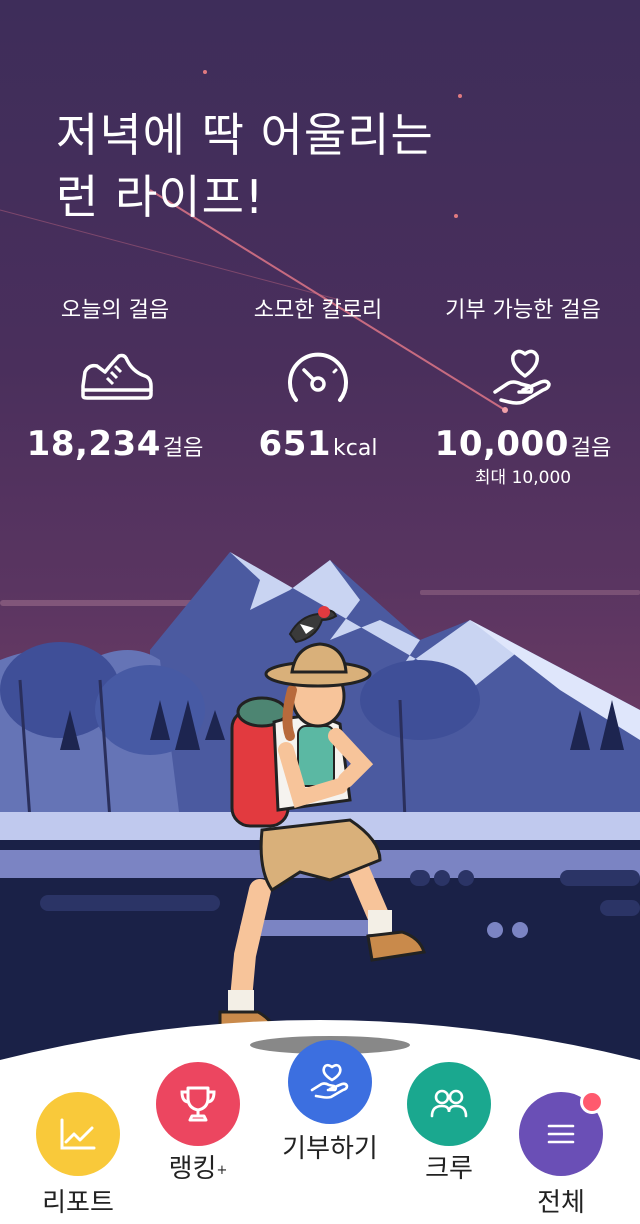  What do you see at coordinates (78, 1203) in the screenshot?
I see `nav-report-label: 리포트` at bounding box center [78, 1203].